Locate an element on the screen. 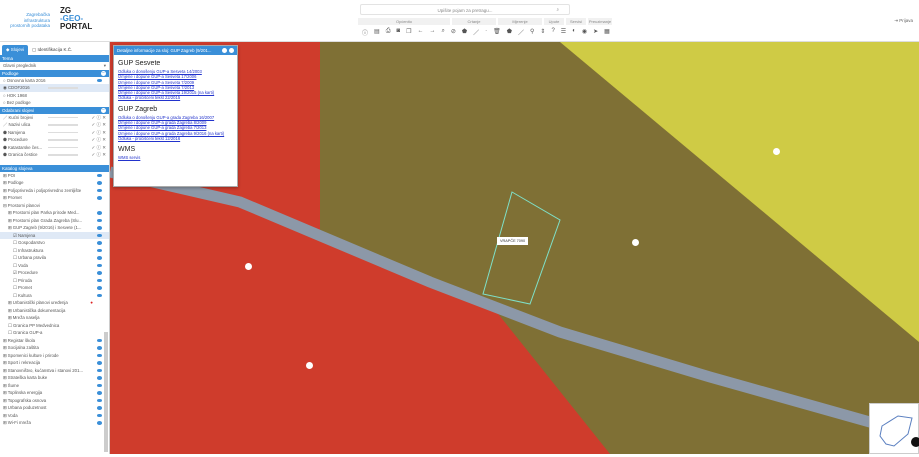 This screenshot has height=457, width=919. forward-icon: → is located at coordinates (433, 32).